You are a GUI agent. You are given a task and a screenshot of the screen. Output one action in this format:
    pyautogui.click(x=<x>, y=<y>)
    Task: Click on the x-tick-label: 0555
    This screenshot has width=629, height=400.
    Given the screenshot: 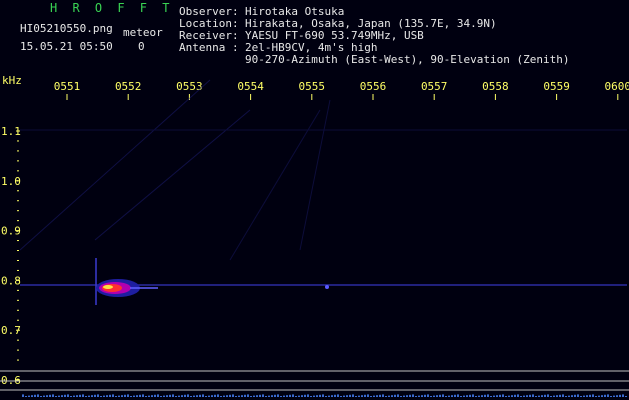 What is the action you would take?
    pyautogui.click(x=312, y=86)
    